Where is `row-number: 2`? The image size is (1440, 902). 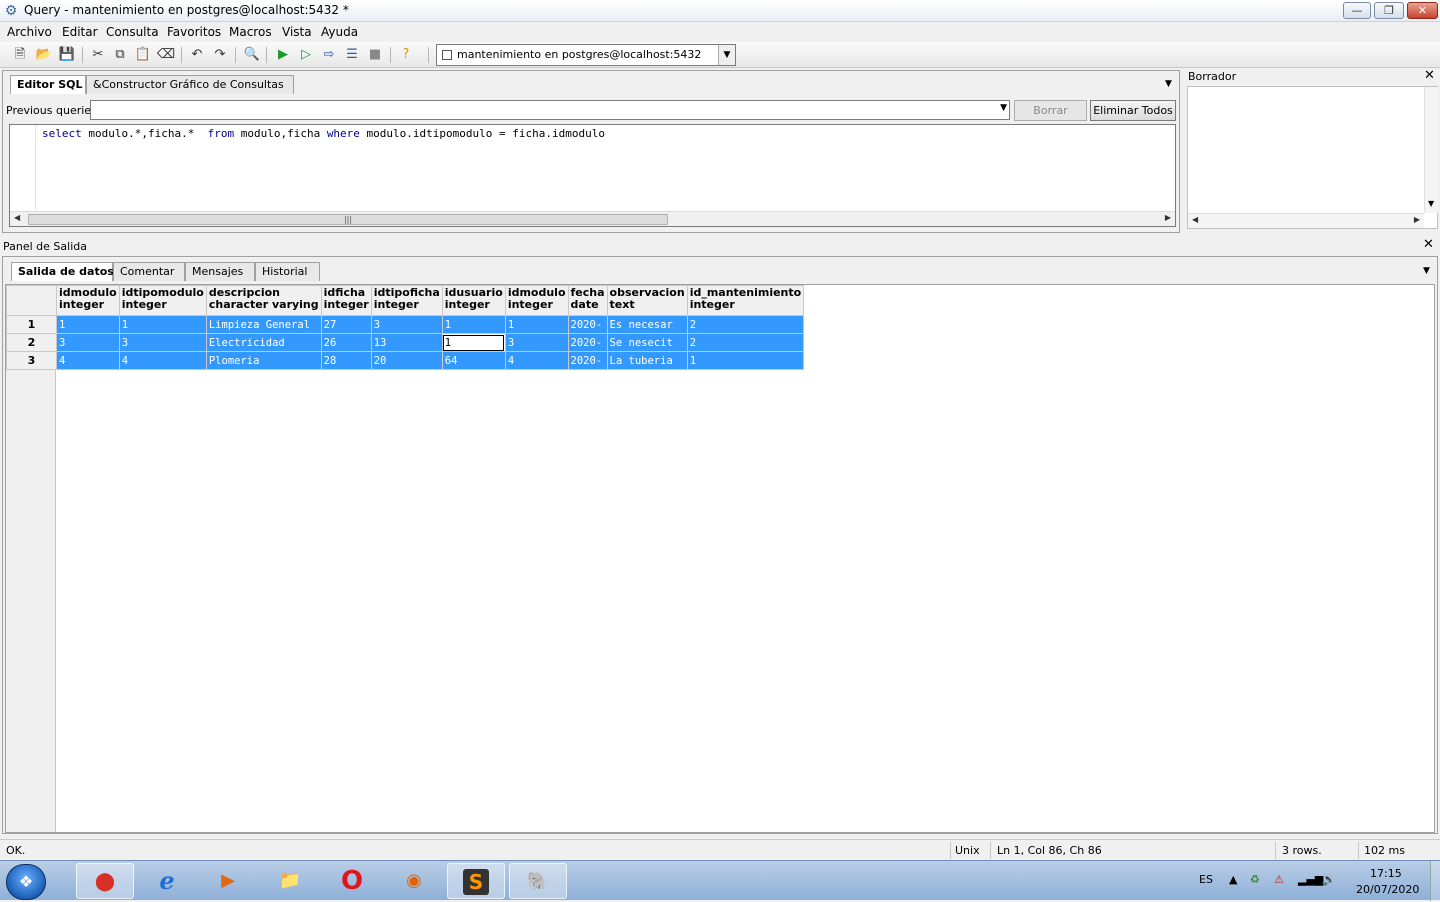 row-number: 2 is located at coordinates (31, 342).